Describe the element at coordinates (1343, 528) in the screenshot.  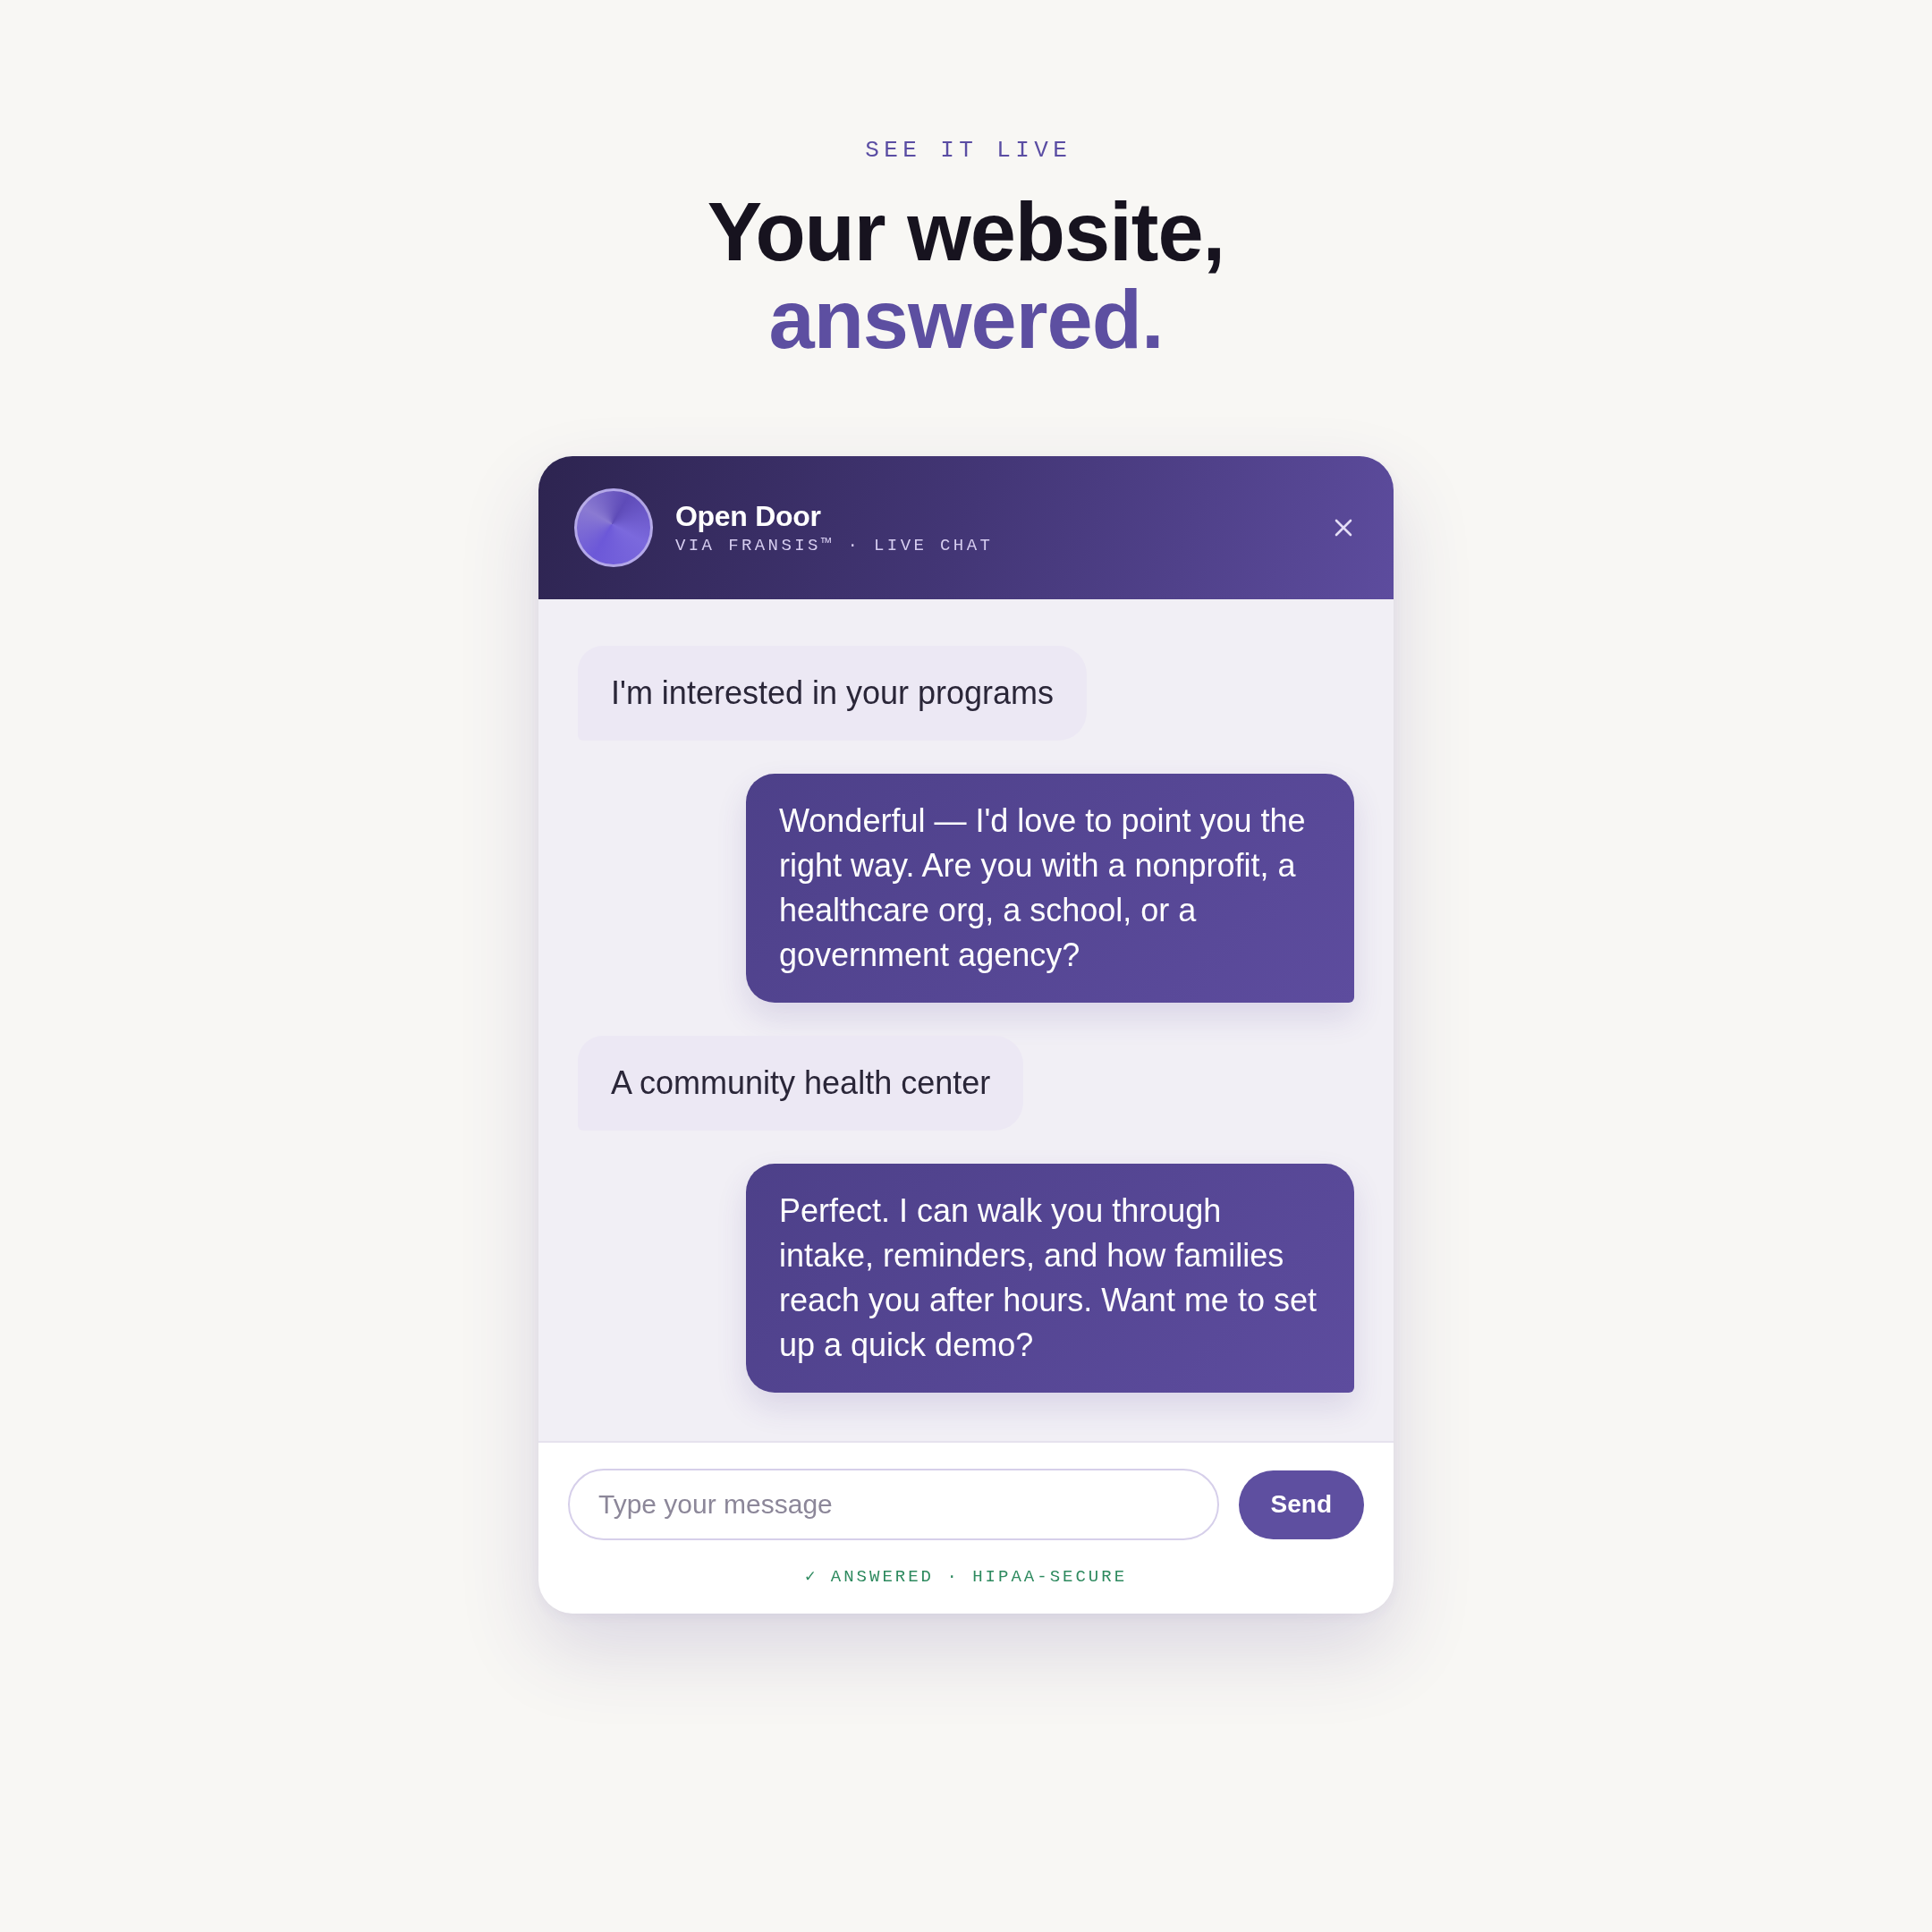
I see `close-icon` at that location.